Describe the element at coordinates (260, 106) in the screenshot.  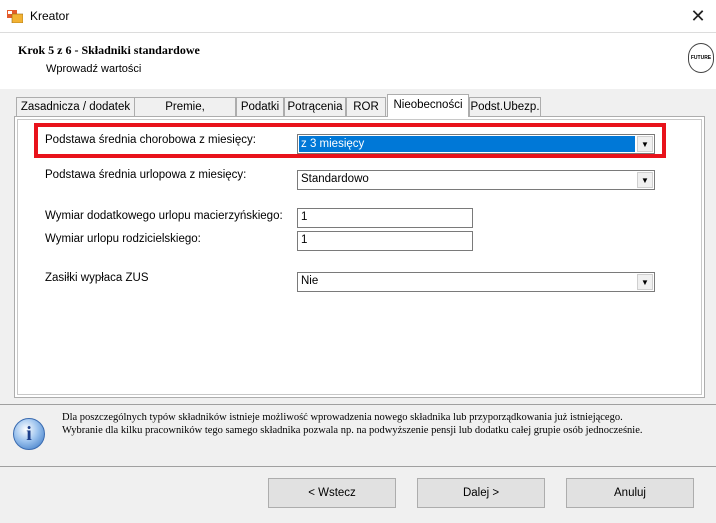
I see `tab-podatki: Podatki` at that location.